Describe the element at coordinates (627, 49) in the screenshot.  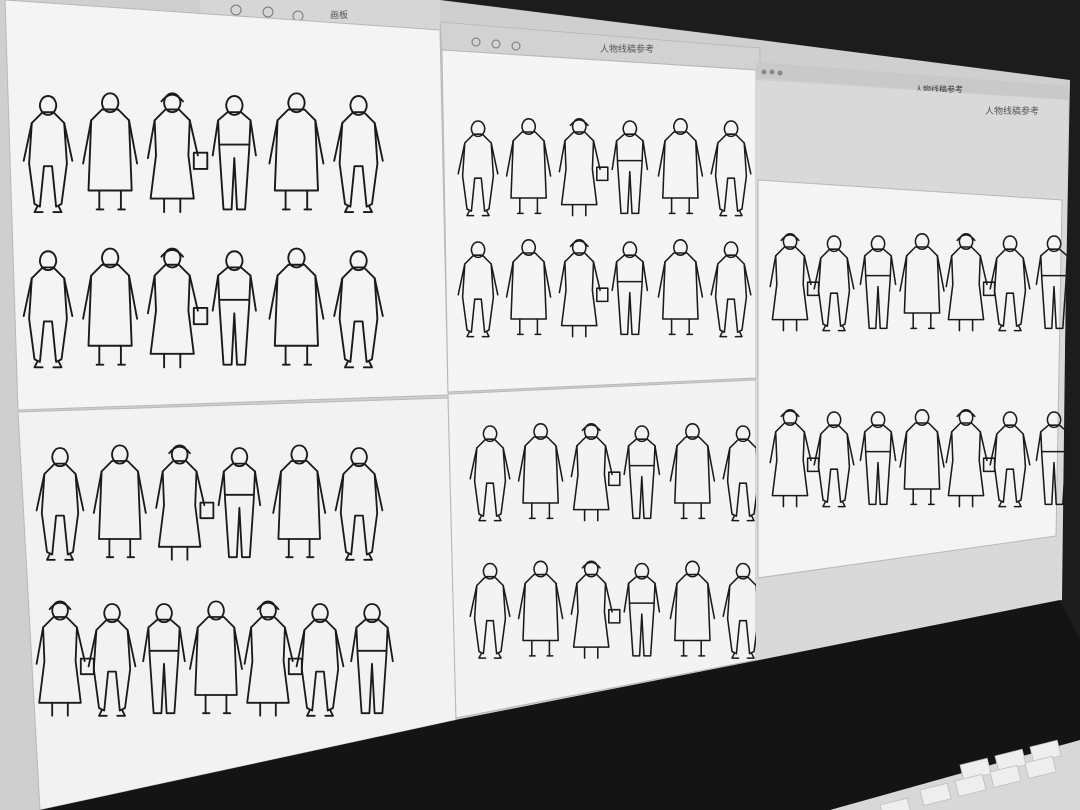
I see `window-middle-title: 人物线稿参考` at that location.